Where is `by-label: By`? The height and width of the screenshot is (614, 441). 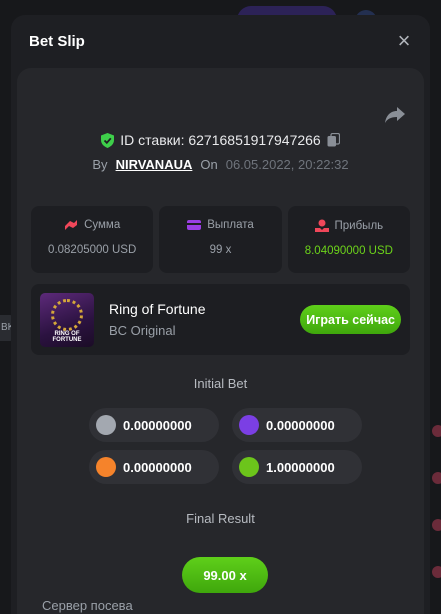 by-label: By is located at coordinates (100, 164).